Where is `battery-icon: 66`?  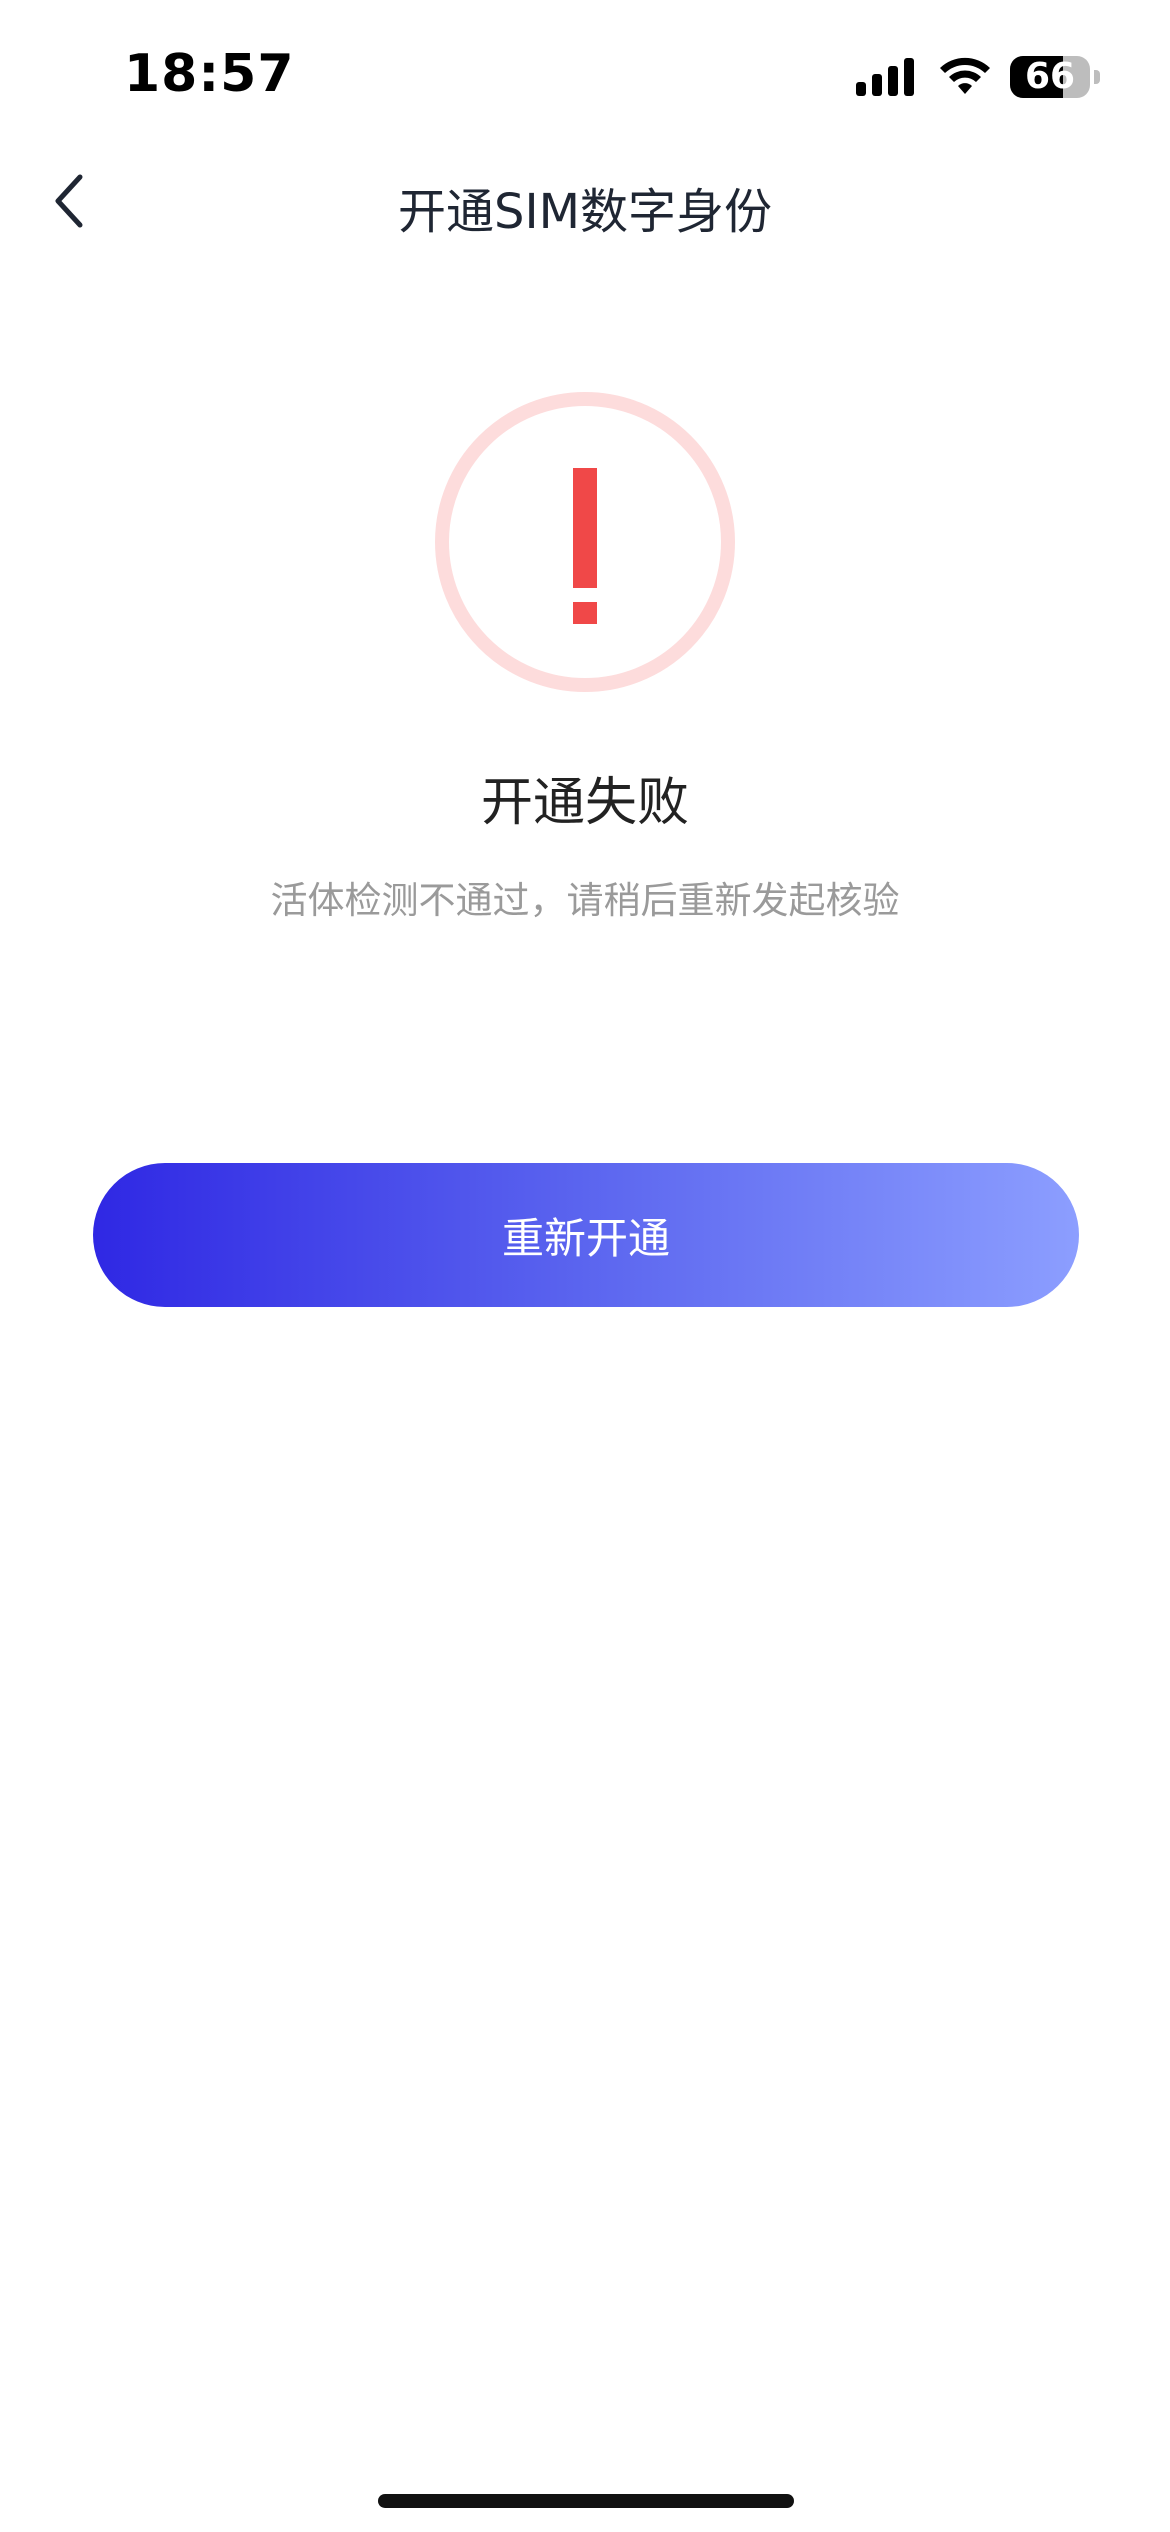 battery-icon: 66 is located at coordinates (1050, 77).